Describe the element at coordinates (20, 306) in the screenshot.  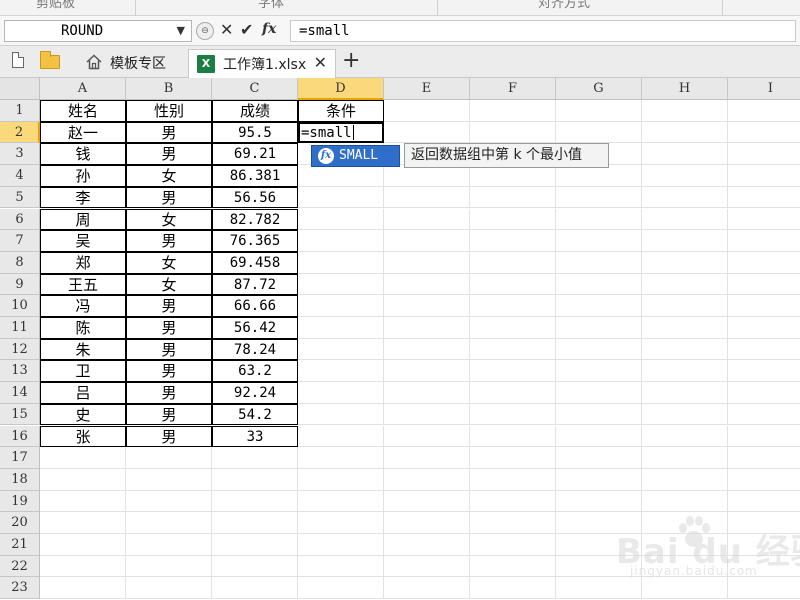
I see `row-header-10: 10` at that location.